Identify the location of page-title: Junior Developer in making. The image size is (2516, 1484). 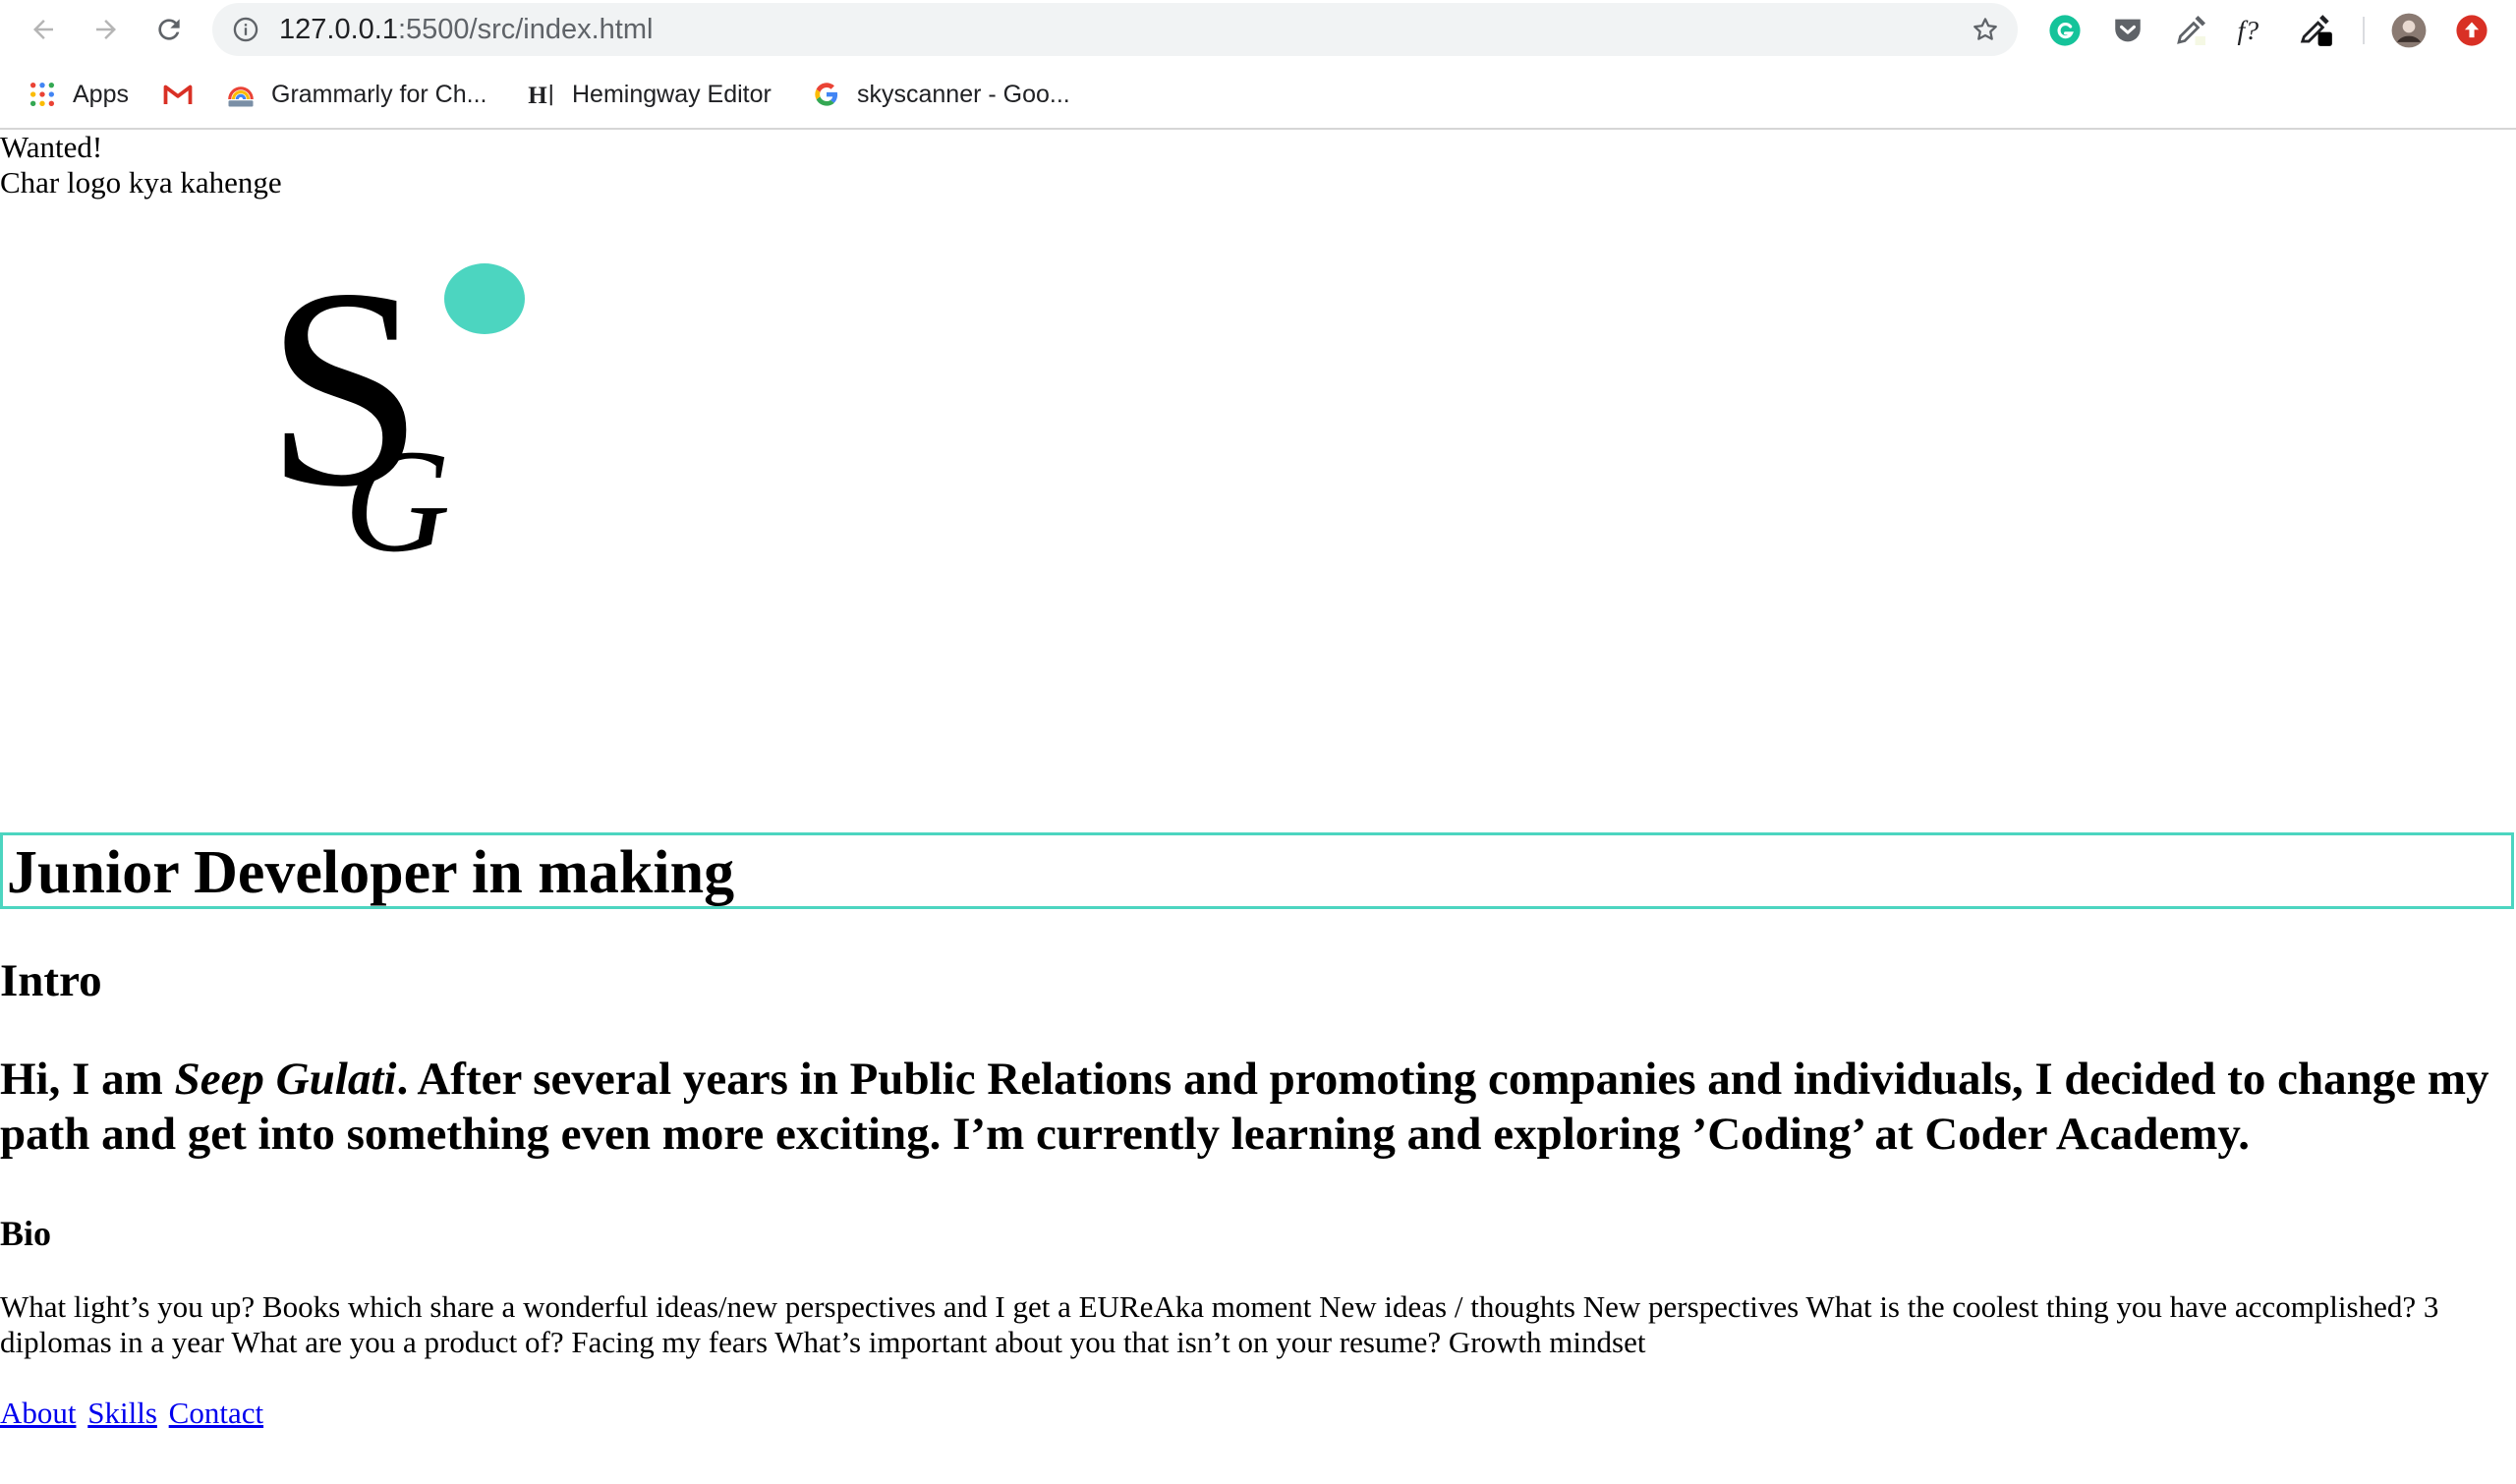
(371, 872).